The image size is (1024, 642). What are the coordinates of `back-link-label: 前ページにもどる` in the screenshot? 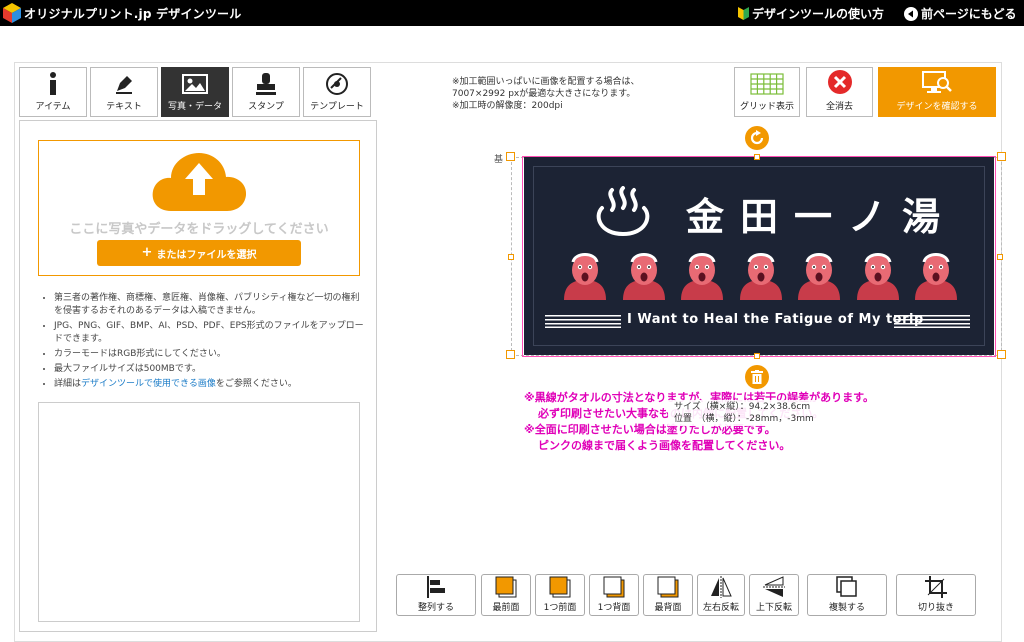 It's located at (969, 14).